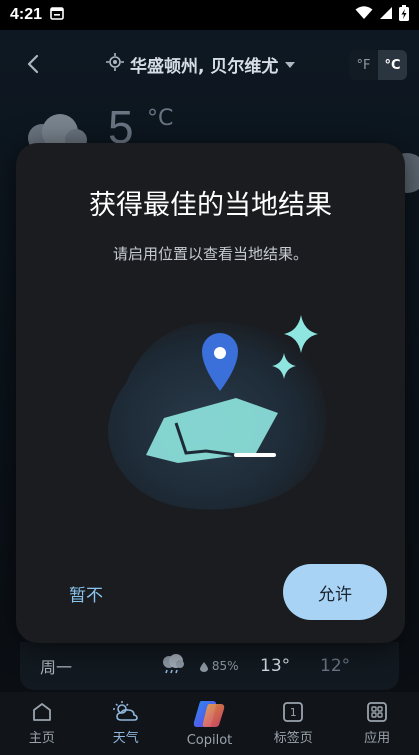 The height and width of the screenshot is (755, 419). I want to click on back-button, so click(34, 64).